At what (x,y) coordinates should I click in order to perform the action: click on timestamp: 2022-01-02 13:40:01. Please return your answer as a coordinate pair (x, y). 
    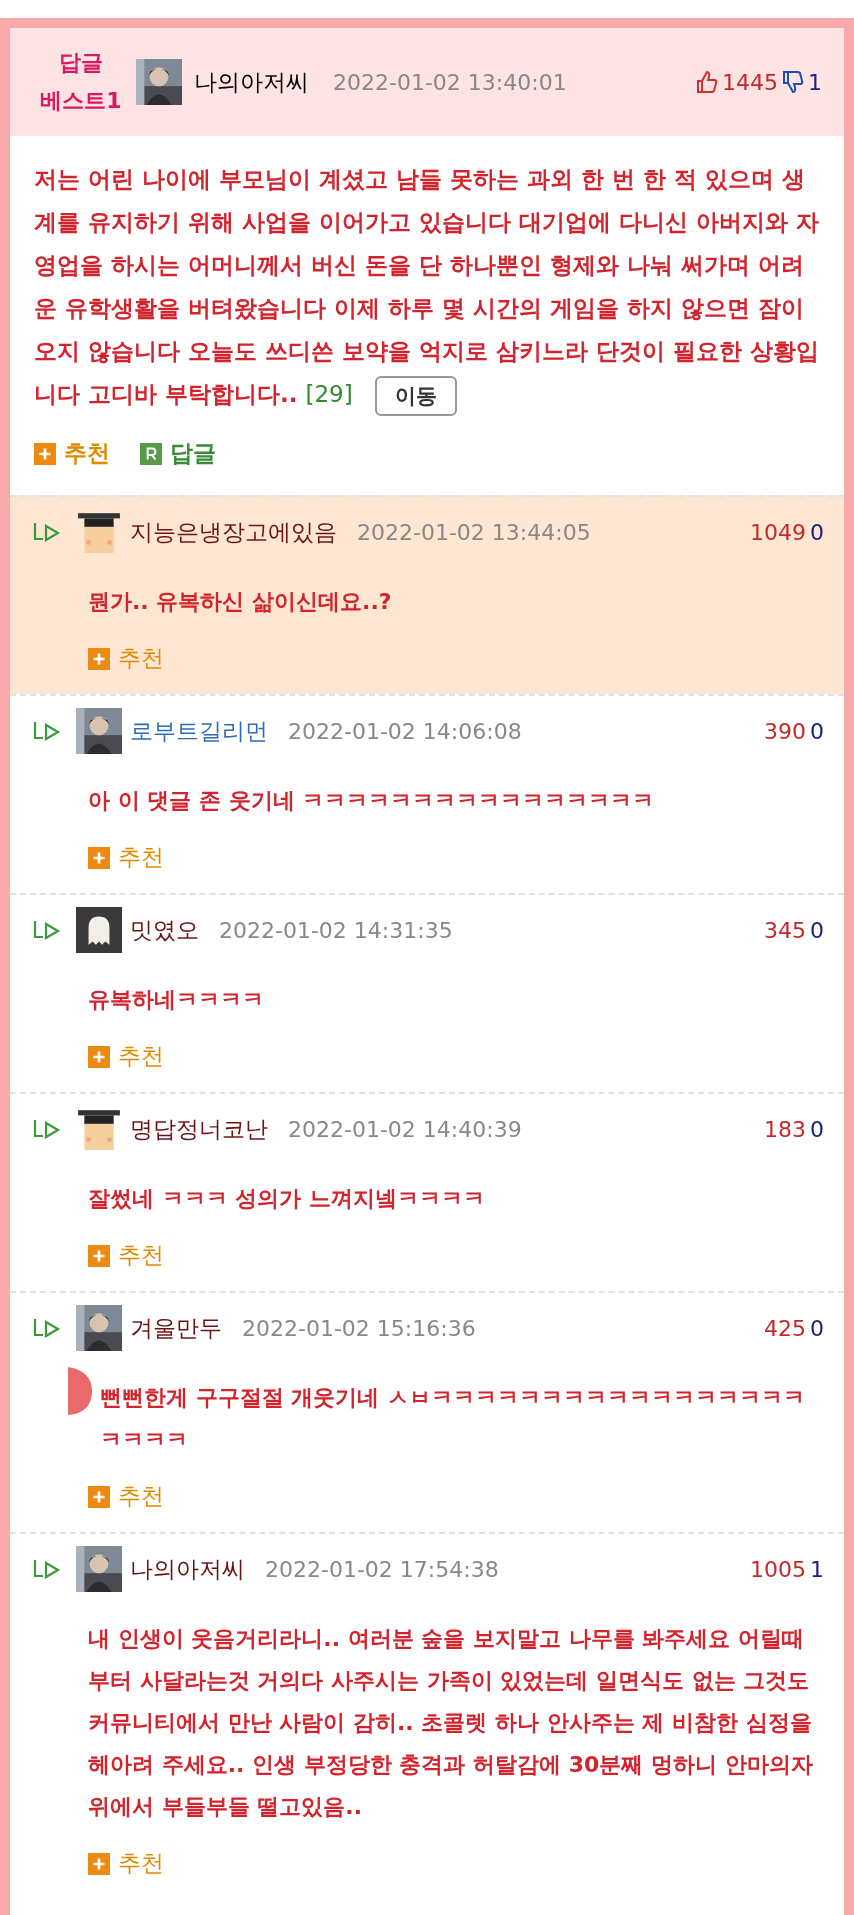
    Looking at the image, I should click on (450, 82).